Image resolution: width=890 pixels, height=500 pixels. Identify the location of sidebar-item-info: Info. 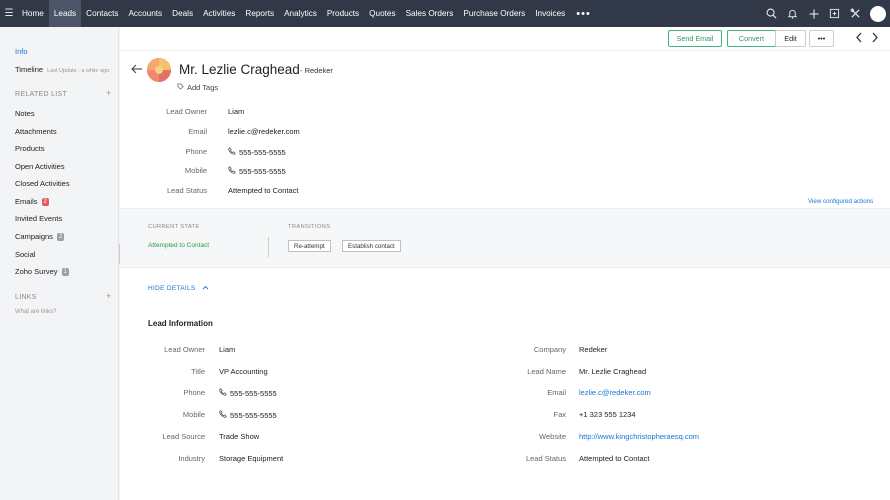
(21, 51).